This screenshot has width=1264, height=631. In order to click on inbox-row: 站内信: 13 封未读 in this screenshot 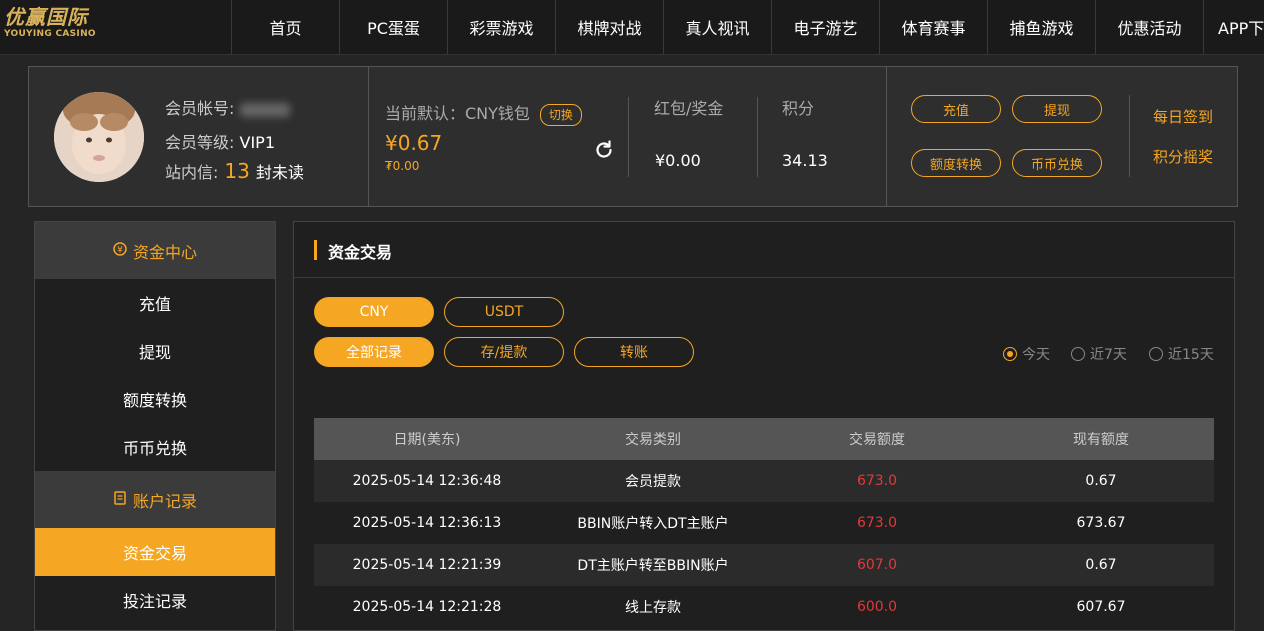, I will do `click(234, 171)`.